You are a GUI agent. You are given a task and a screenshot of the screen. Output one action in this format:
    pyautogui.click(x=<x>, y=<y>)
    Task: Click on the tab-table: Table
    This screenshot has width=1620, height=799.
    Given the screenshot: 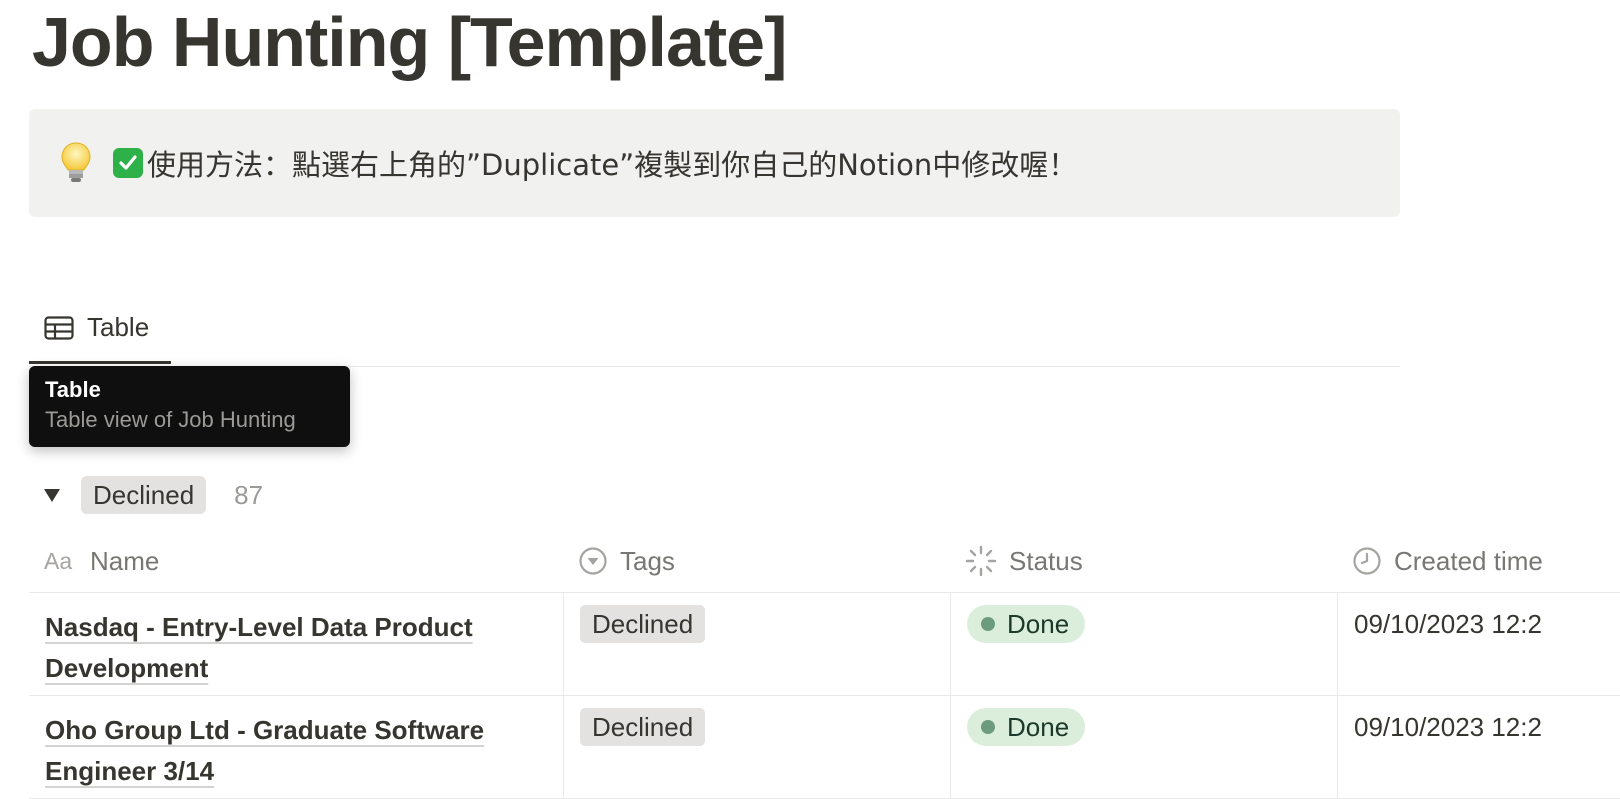 What is the action you would take?
    pyautogui.click(x=100, y=329)
    